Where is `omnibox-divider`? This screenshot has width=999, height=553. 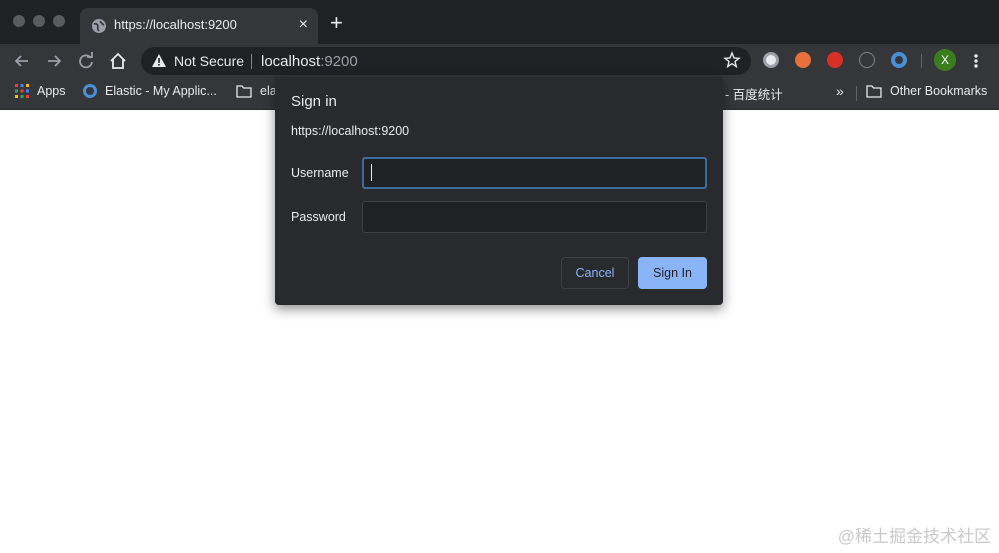 omnibox-divider is located at coordinates (251, 61).